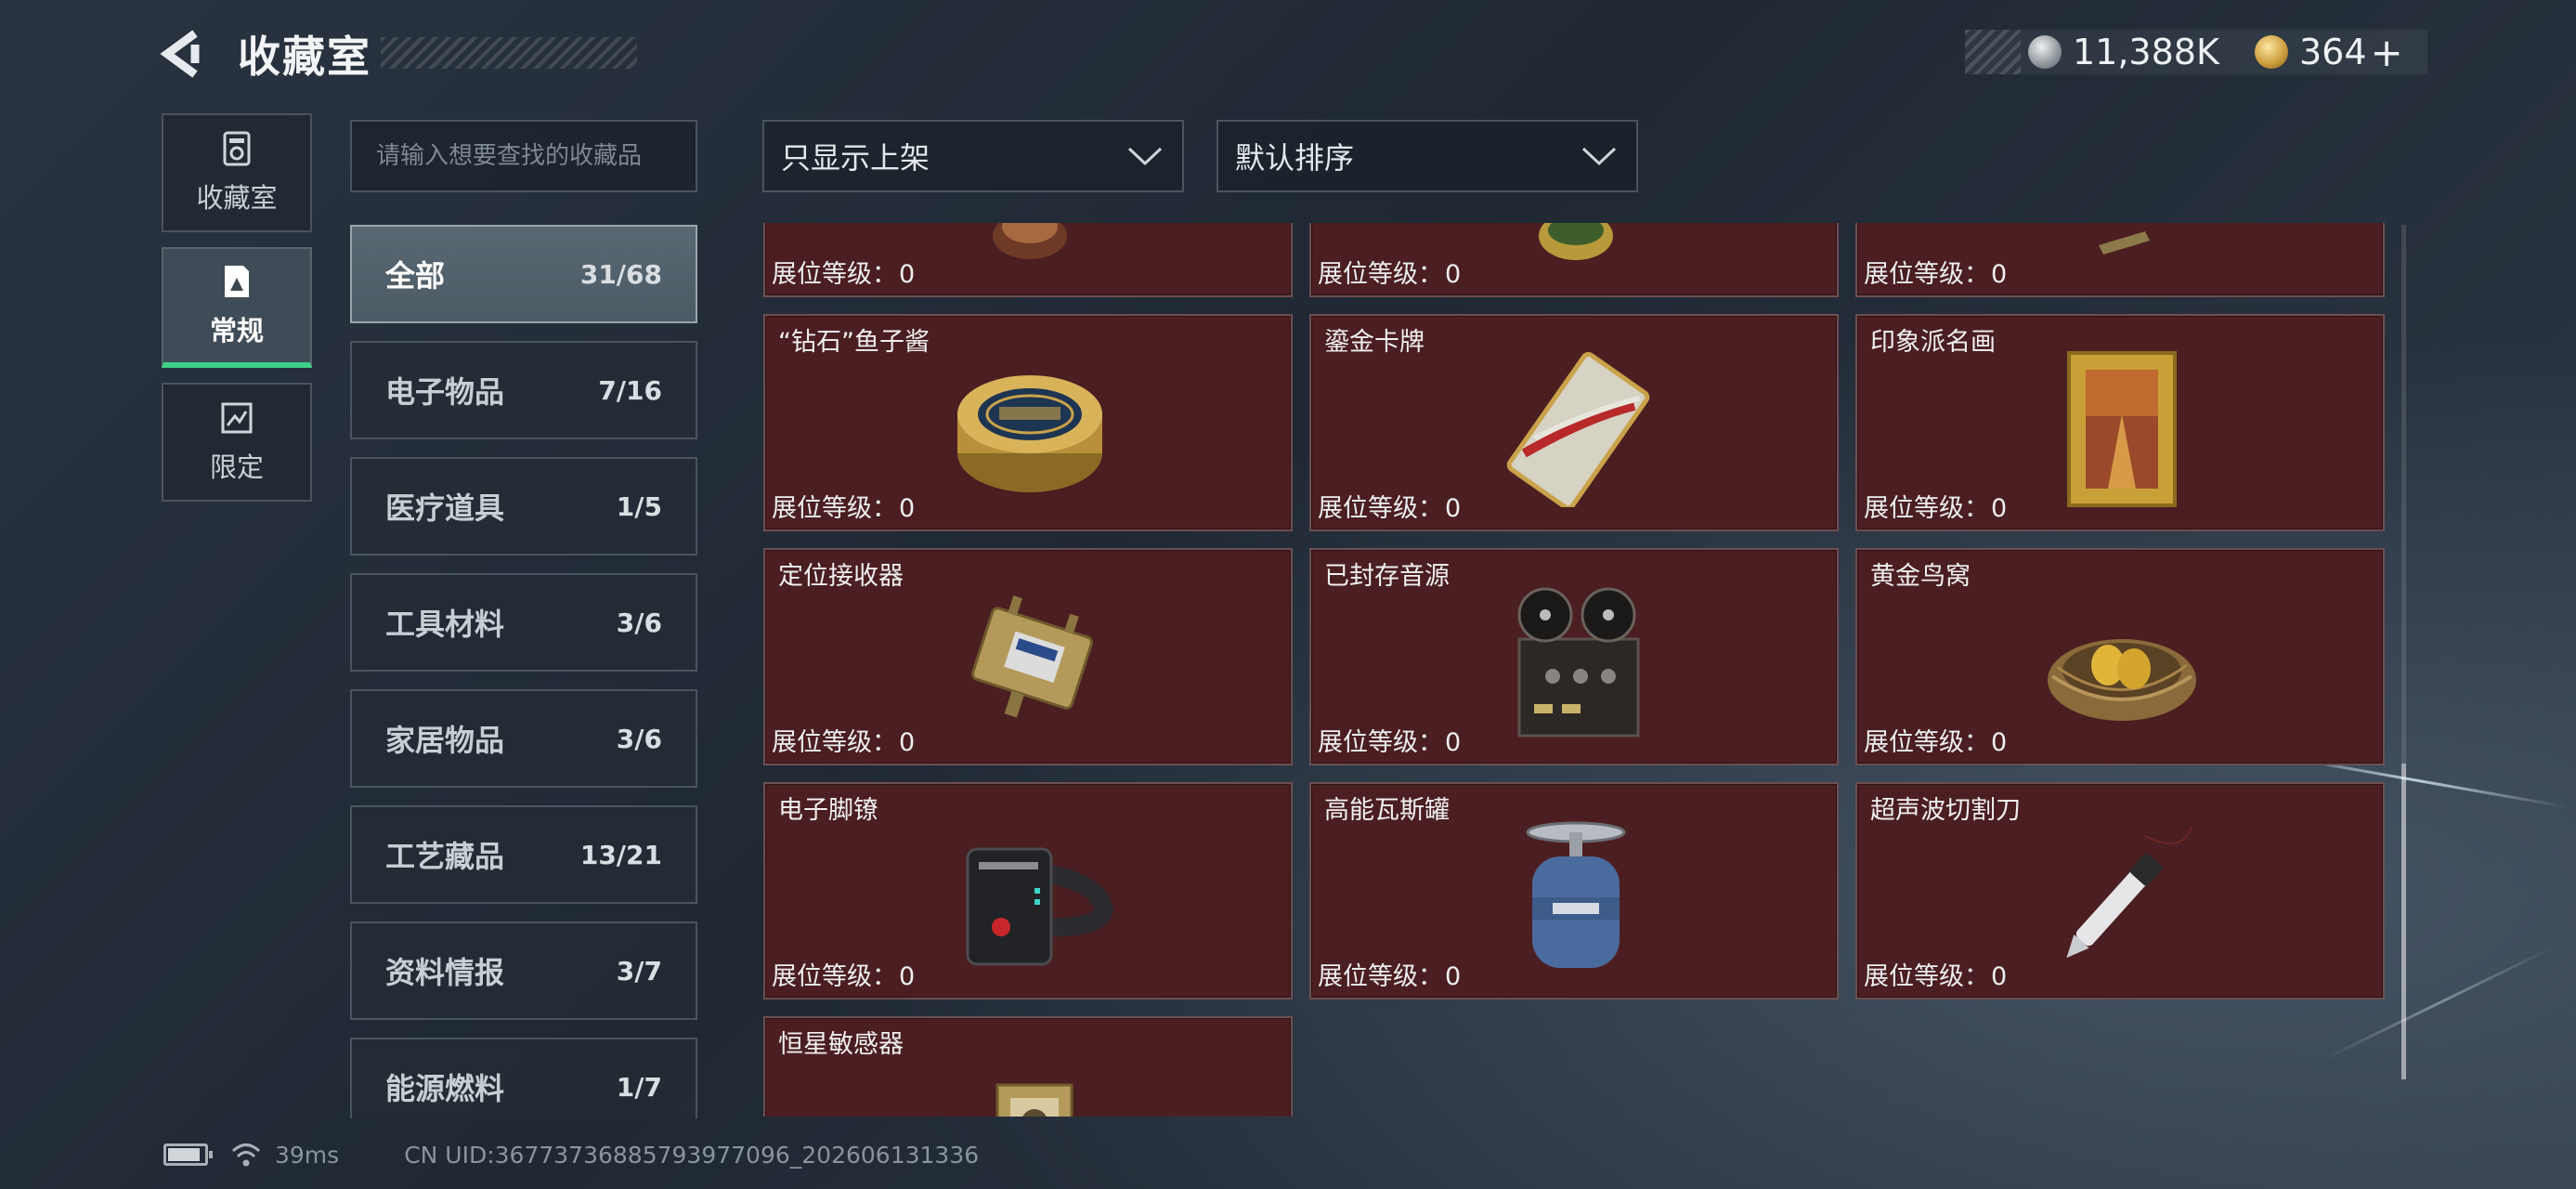 Image resolution: width=2576 pixels, height=1189 pixels. I want to click on star-sensor-image, so click(1034, 1100).